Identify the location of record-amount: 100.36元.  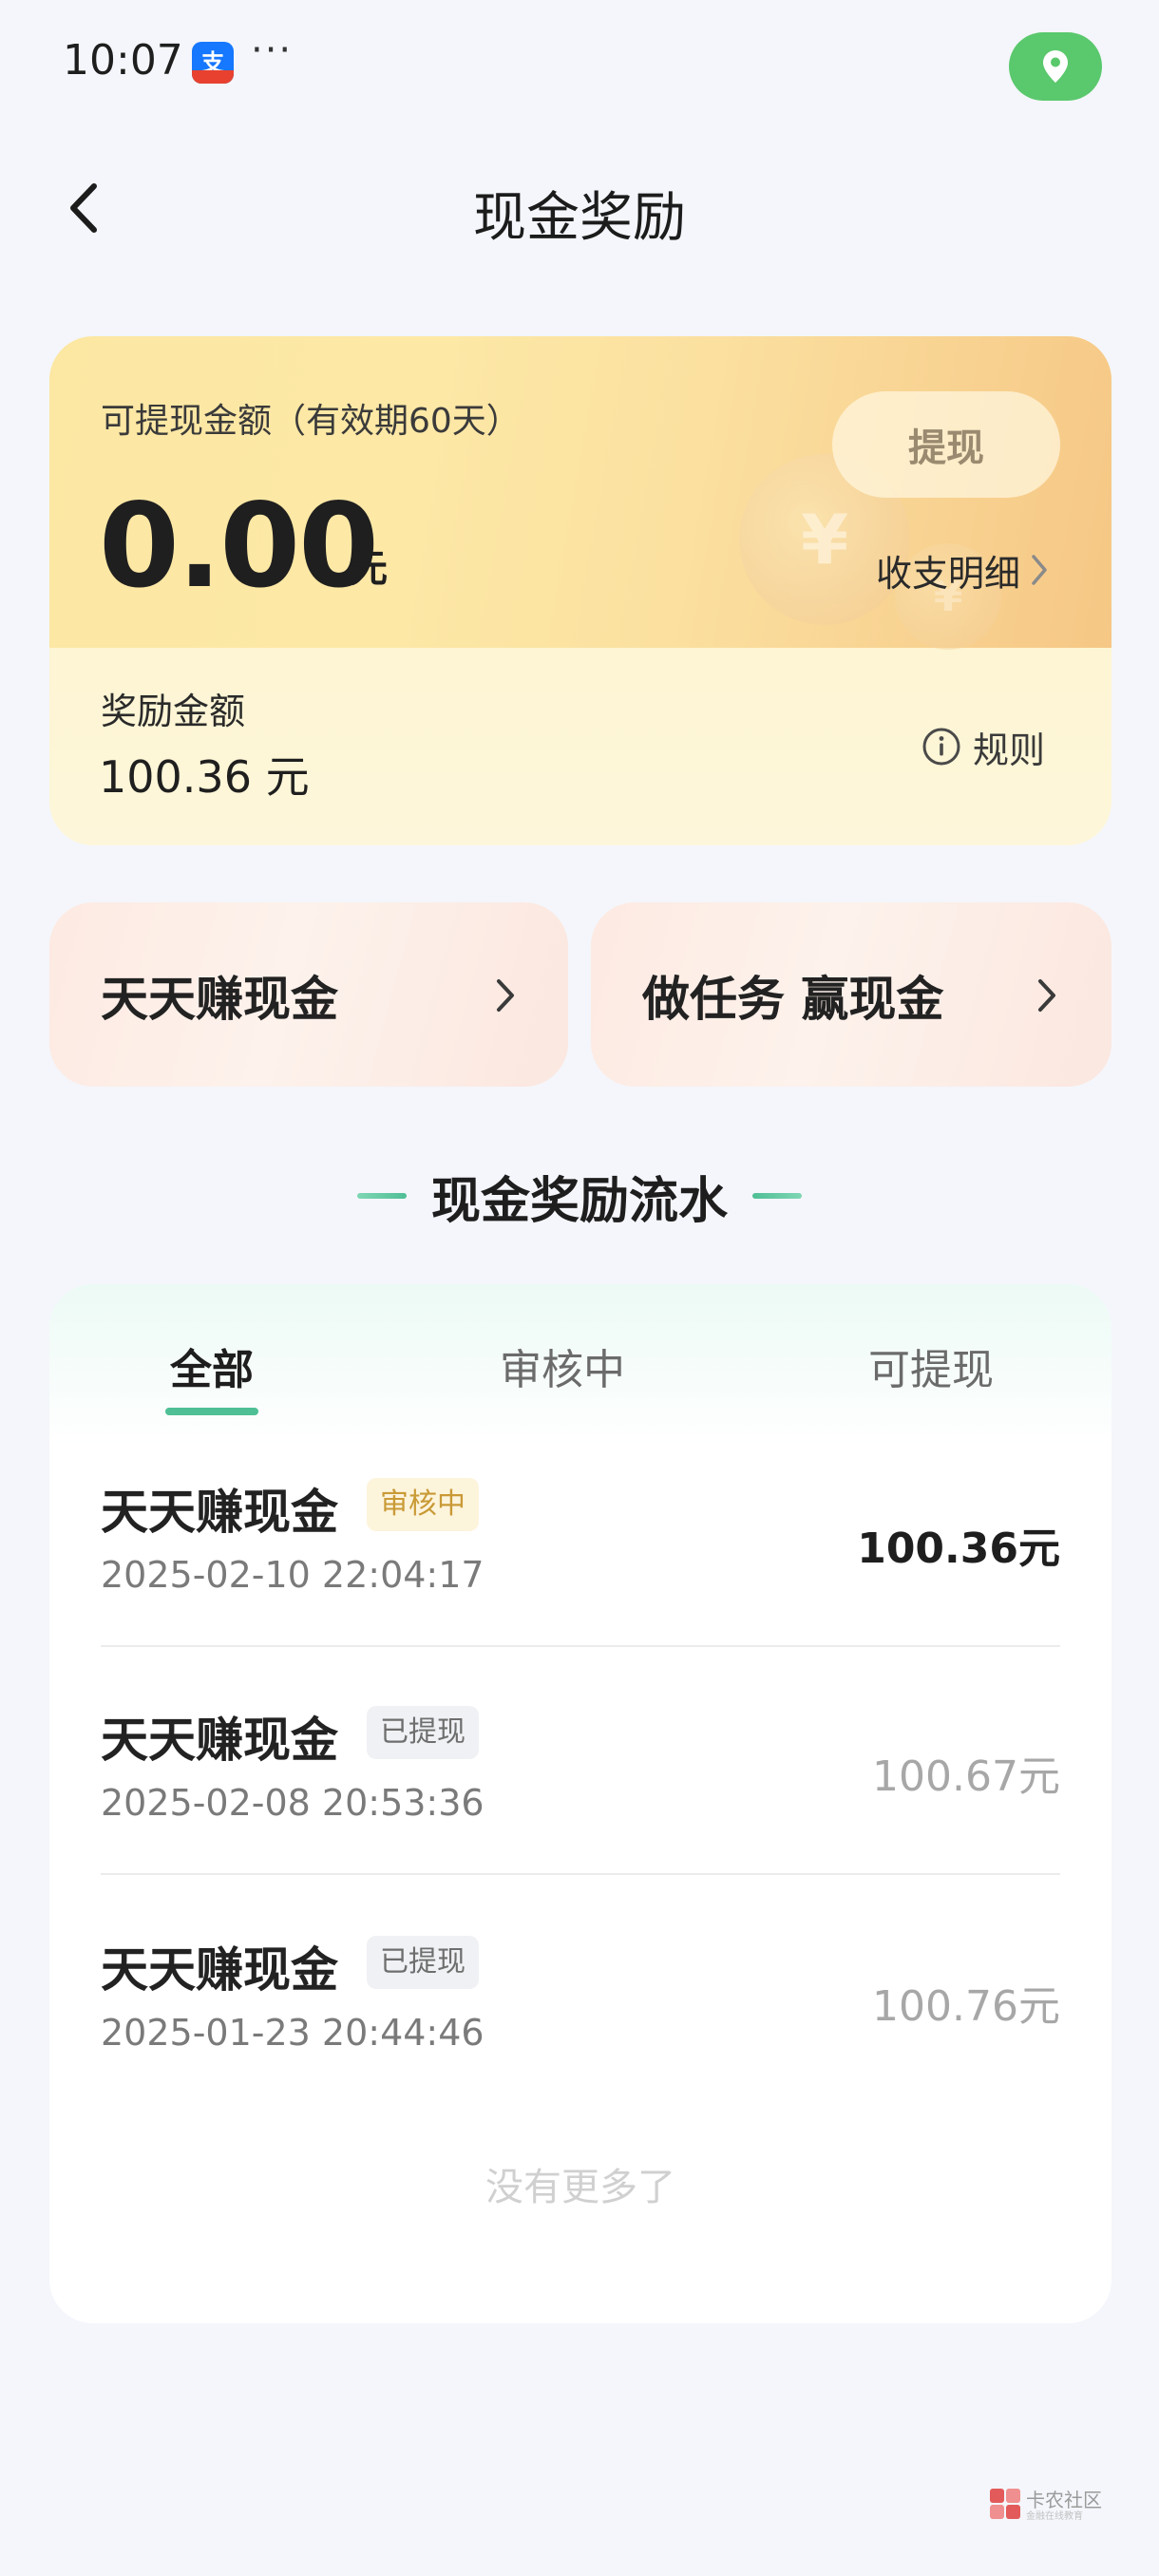
(958, 1549).